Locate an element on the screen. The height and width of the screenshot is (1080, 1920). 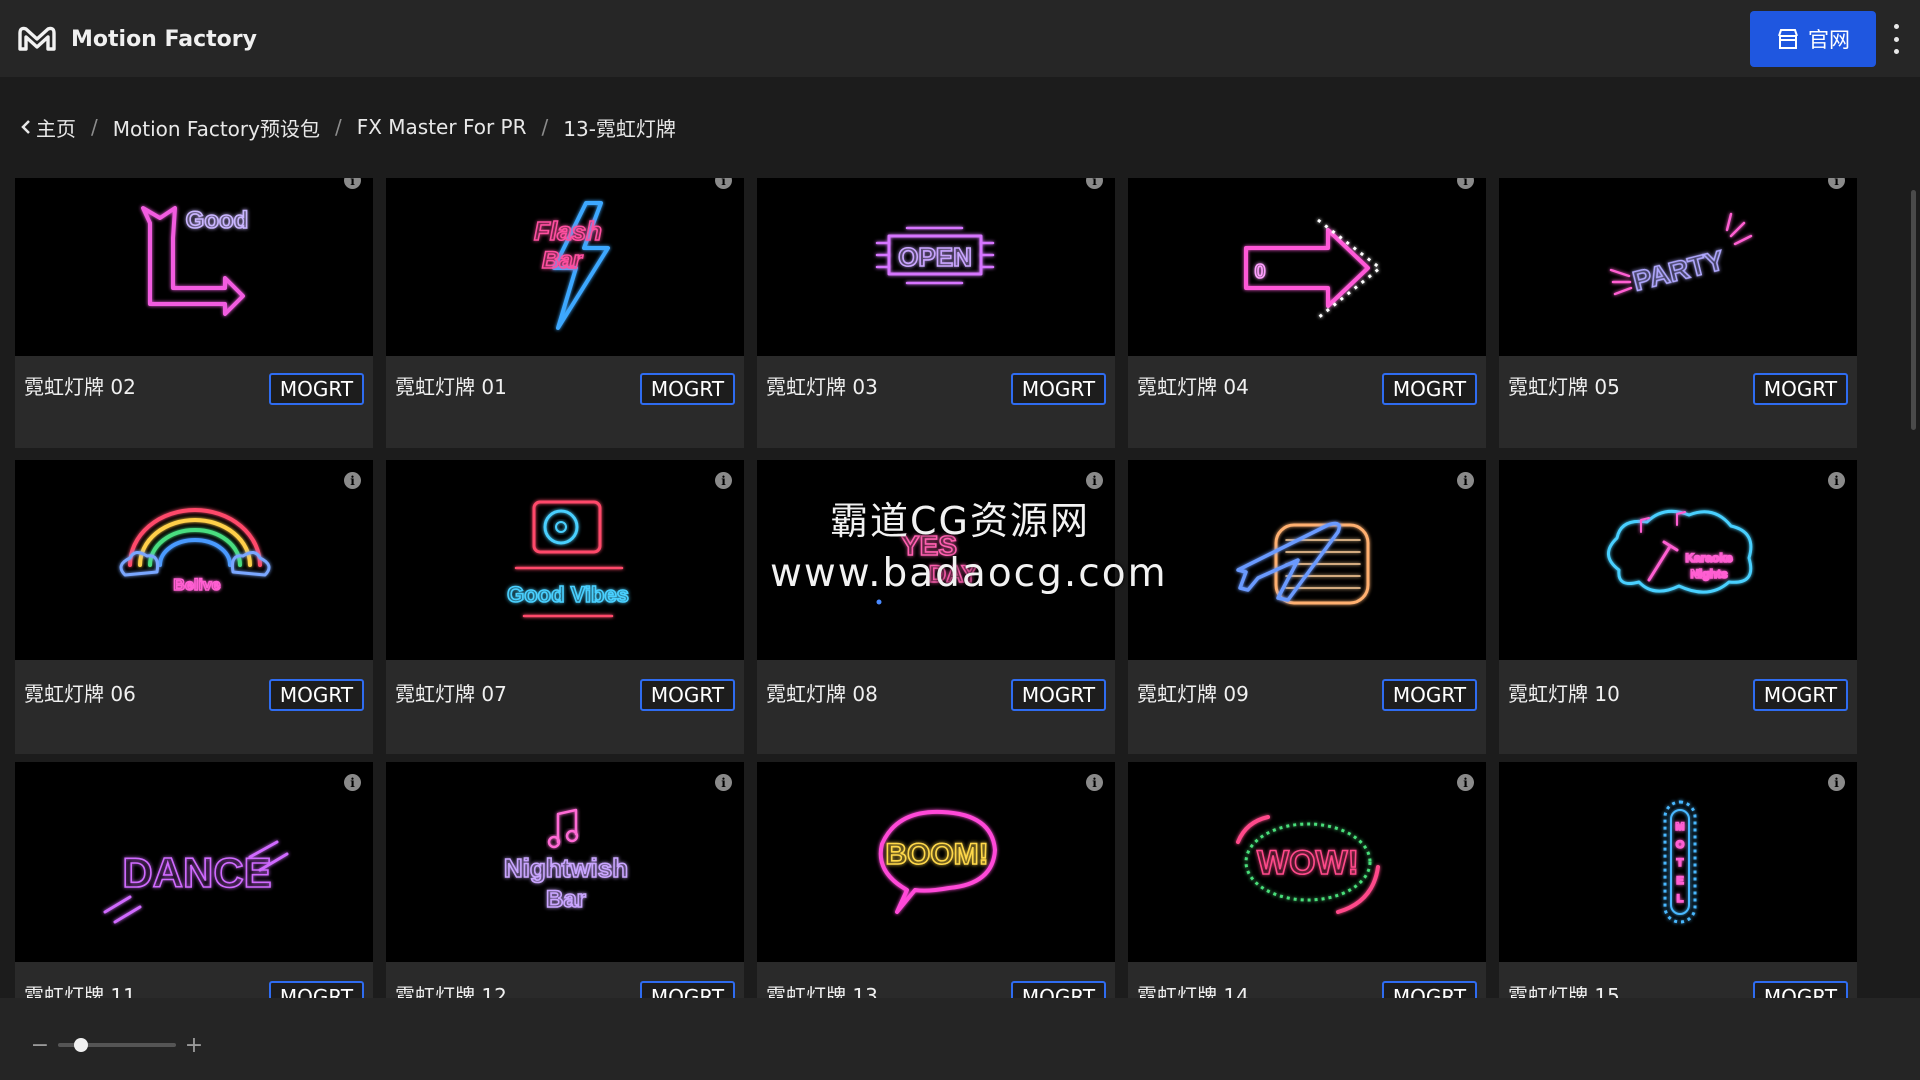
breadcrumb-fx-master: FX Master For PR is located at coordinates (442, 127).